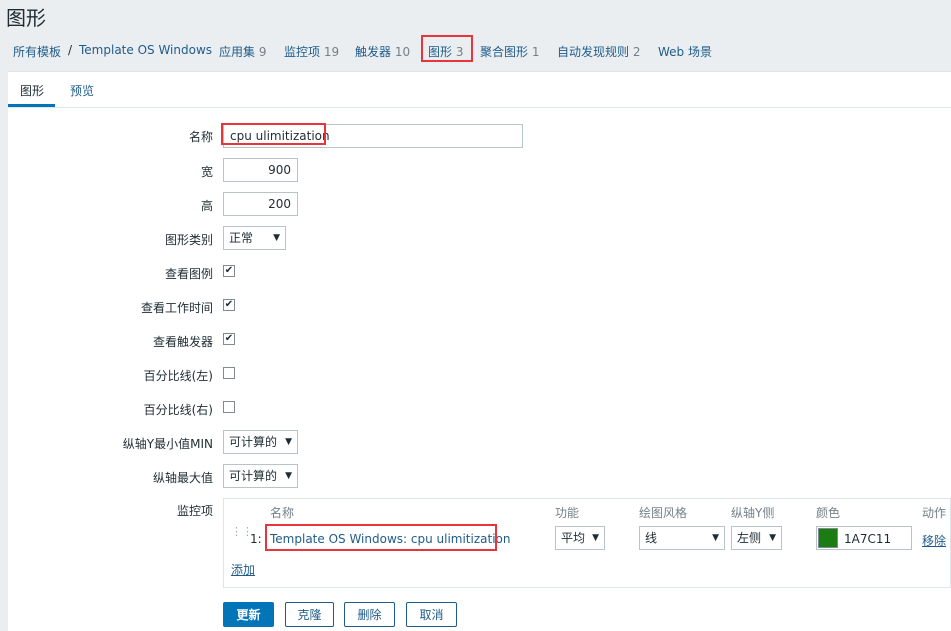 The width and height of the screenshot is (951, 631). Describe the element at coordinates (373, 52) in the screenshot. I see `nav-triggers-label: 触发器` at that location.